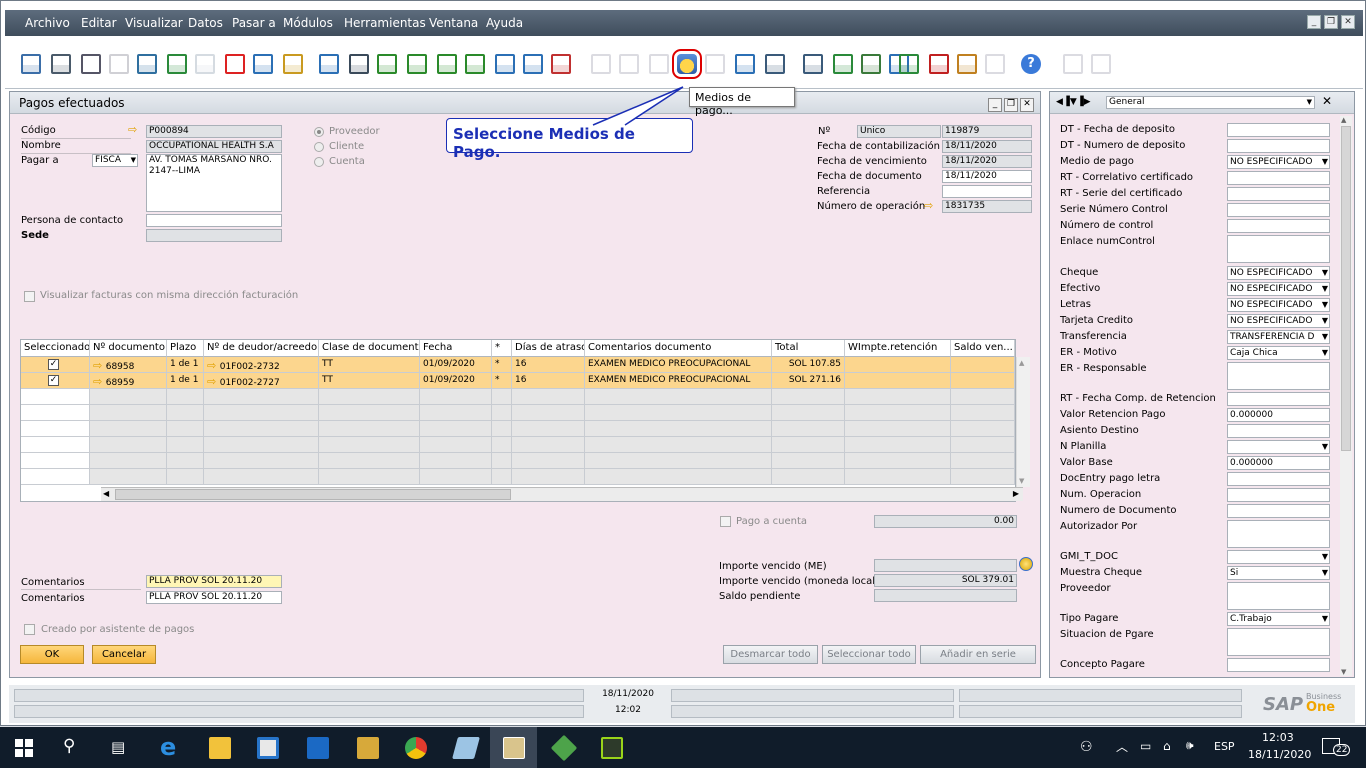 This screenshot has height=768, width=1366. Describe the element at coordinates (562, 494) in the screenshot. I see `horizontal-scrollbar: ◀ ▶` at that location.